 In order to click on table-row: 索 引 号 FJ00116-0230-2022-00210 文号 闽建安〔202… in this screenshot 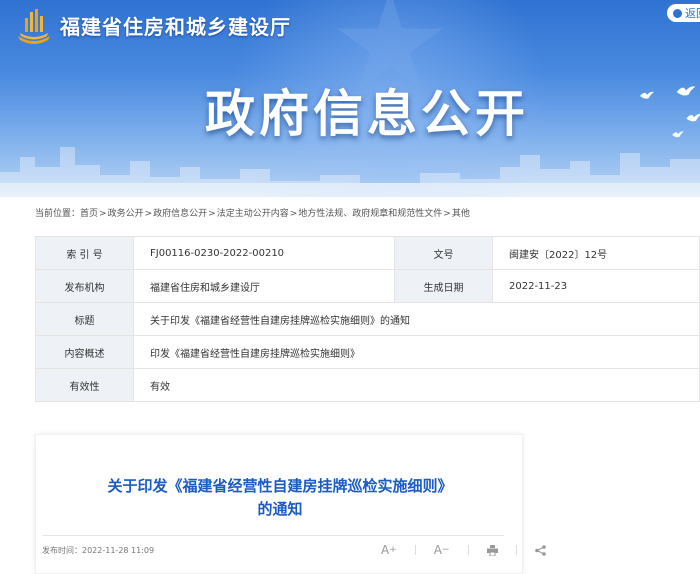, I will do `click(367, 253)`.